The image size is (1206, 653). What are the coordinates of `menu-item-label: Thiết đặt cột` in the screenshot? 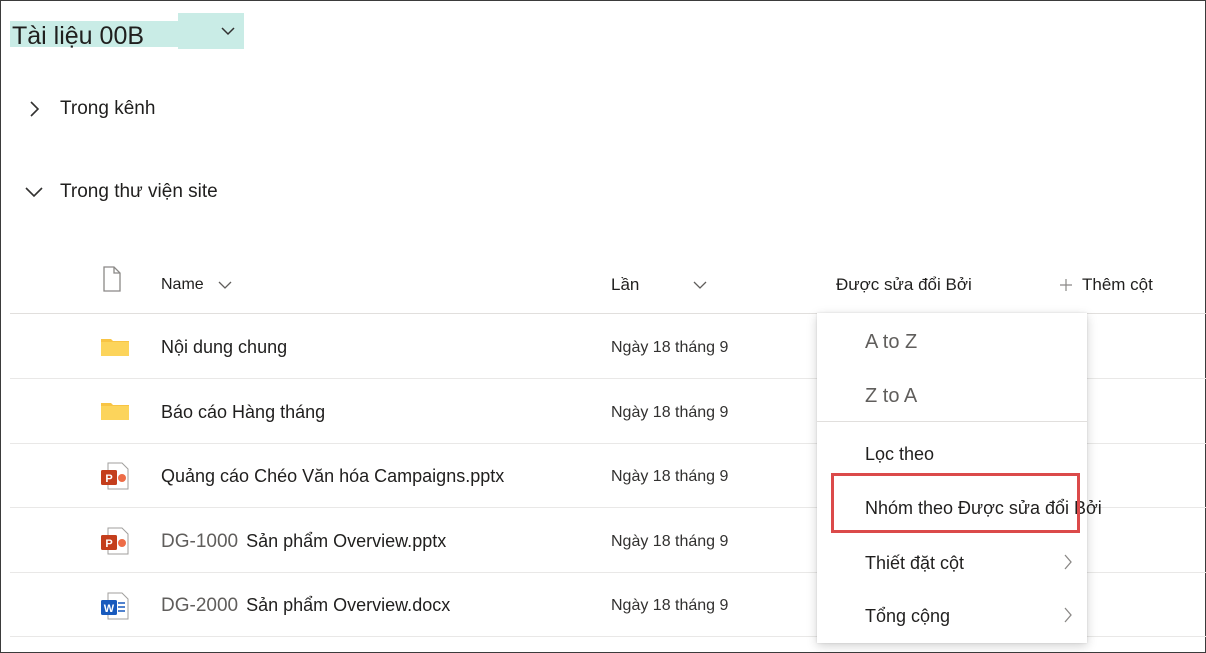 It's located at (915, 562).